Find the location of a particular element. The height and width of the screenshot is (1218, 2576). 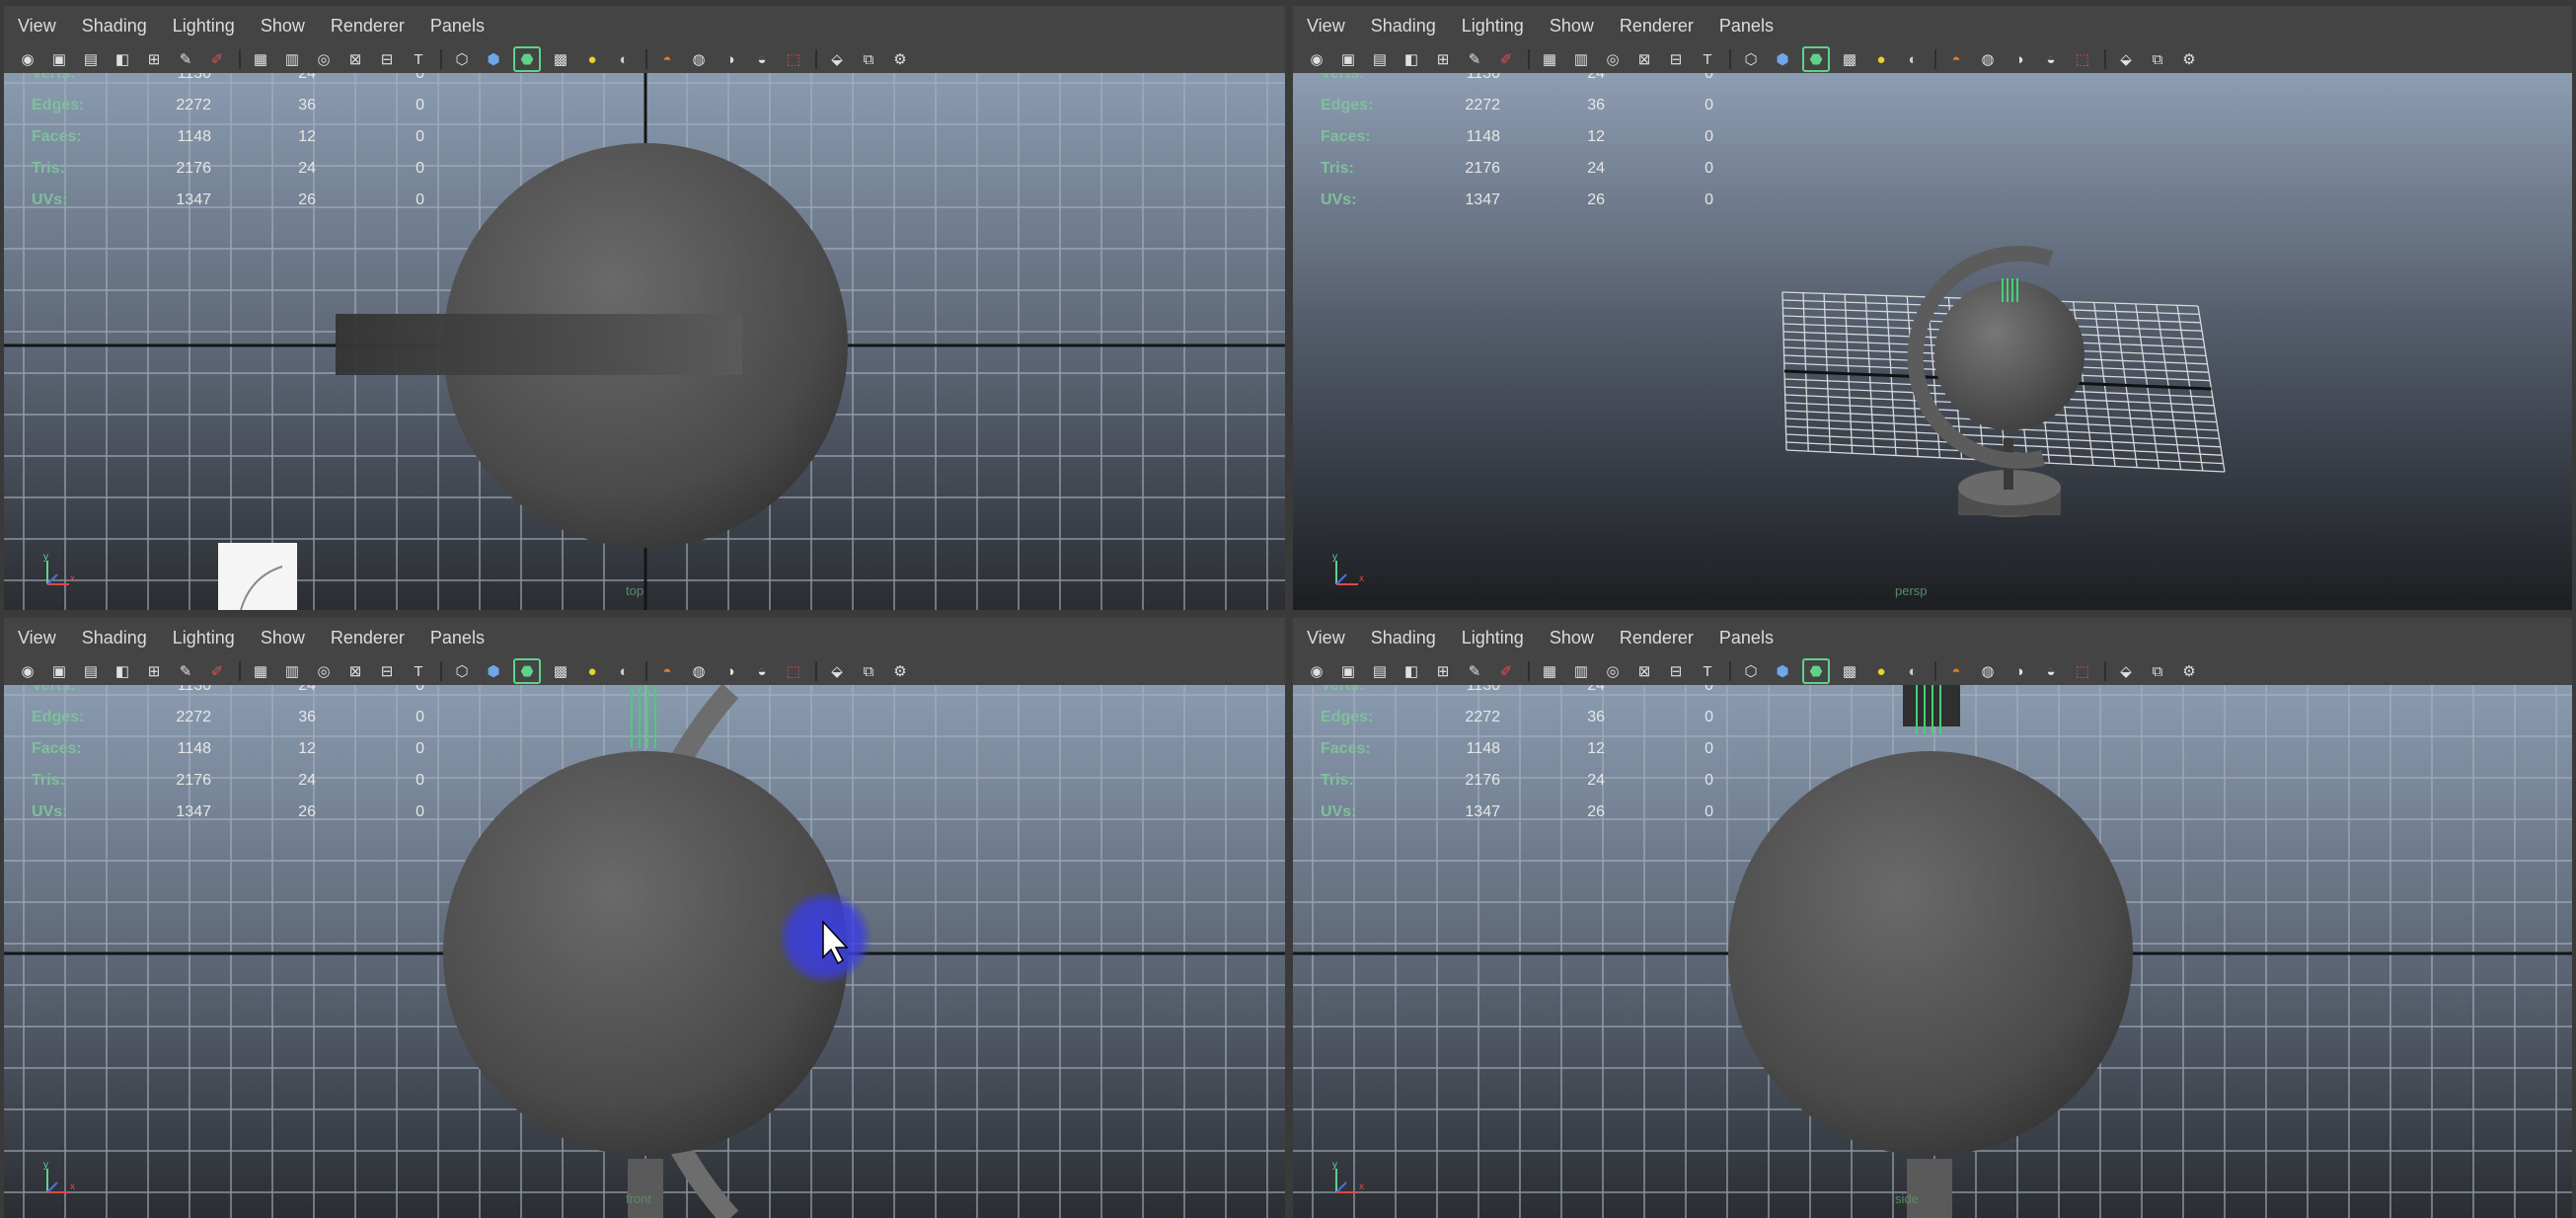

wireframe-shade-icon: ⬡ is located at coordinates (1751, 59).